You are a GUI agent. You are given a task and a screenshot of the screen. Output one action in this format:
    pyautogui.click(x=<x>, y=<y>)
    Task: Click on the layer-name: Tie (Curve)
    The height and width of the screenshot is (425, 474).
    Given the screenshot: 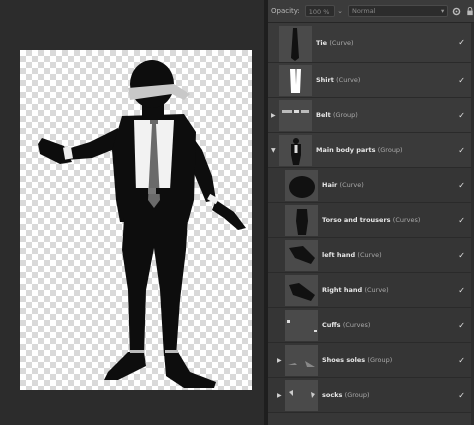 What is the action you would take?
    pyautogui.click(x=335, y=43)
    